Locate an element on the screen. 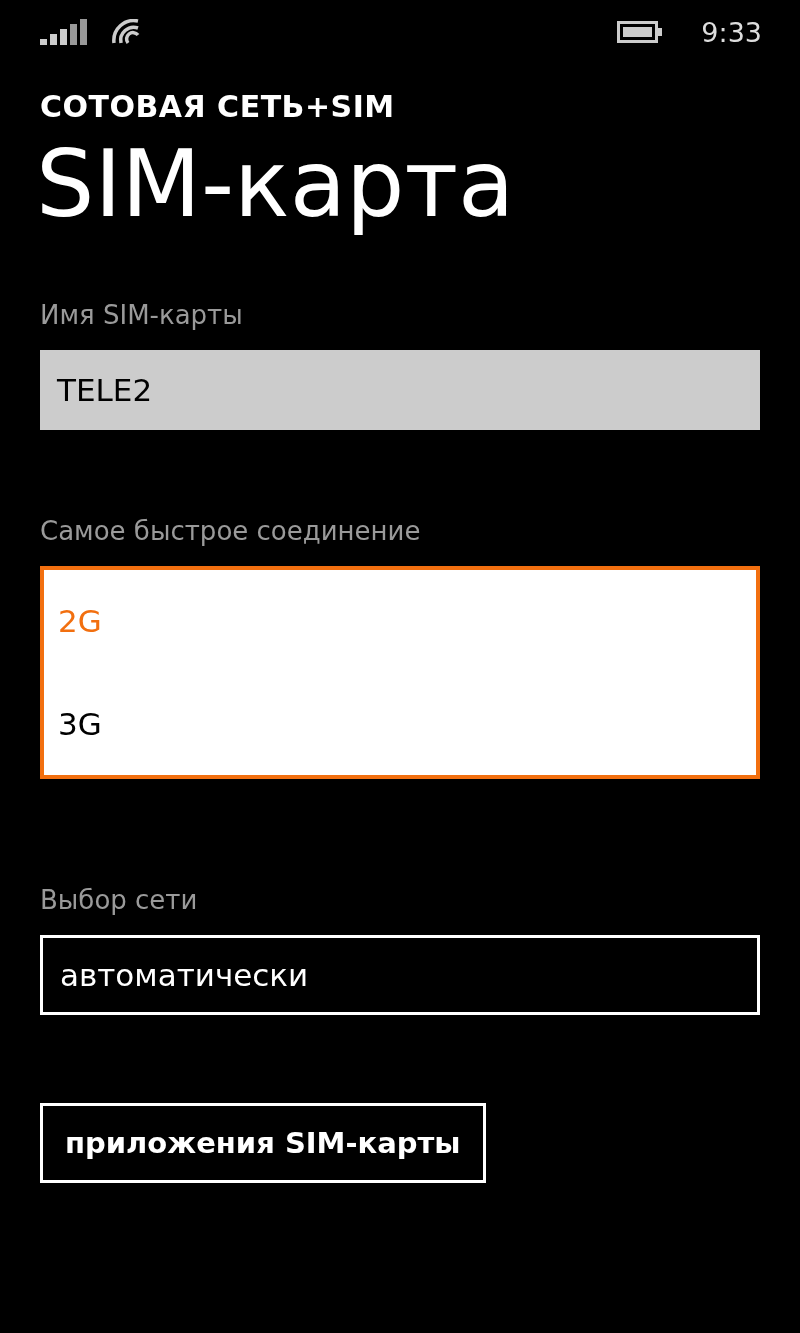 The image size is (800, 1333). signal-icon is located at coordinates (65, 32).